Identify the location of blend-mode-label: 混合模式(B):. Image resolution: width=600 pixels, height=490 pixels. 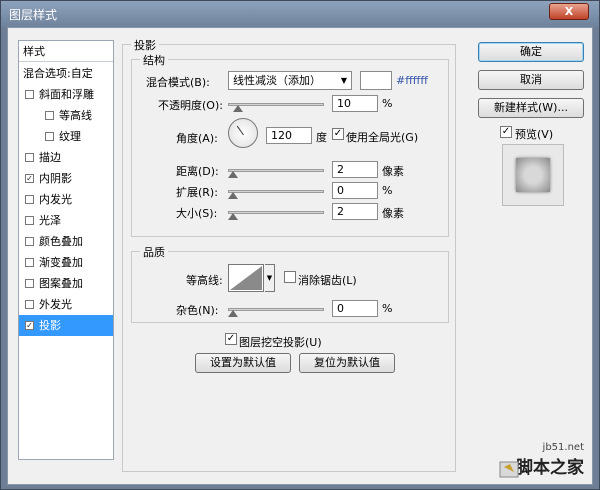
(178, 82).